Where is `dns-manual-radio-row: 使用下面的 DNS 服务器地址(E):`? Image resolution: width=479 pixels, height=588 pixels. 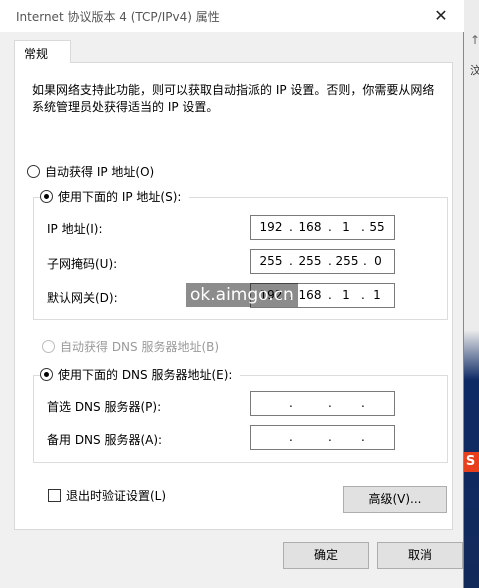
dns-manual-radio-row: 使用下面的 DNS 服务器地址(E): is located at coordinates (140, 374).